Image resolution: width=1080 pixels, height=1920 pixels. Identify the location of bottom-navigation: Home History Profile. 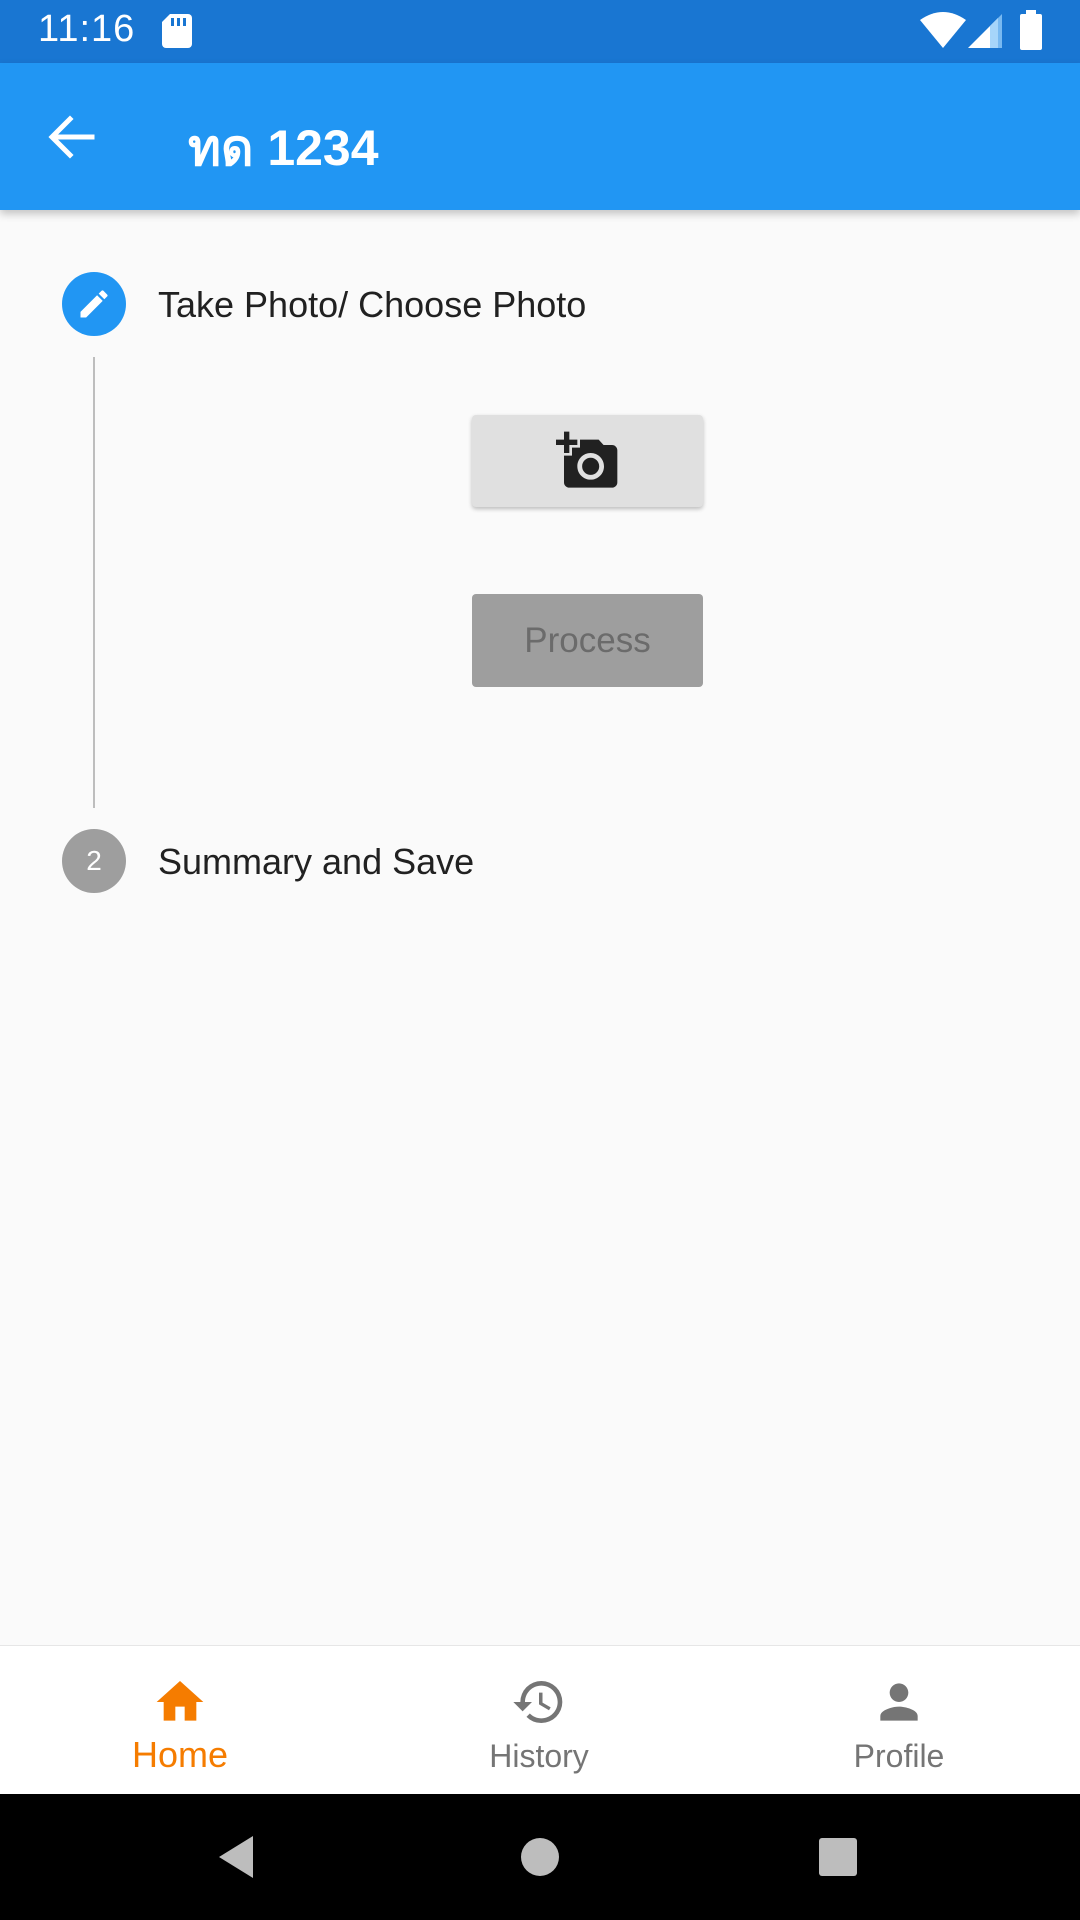
(540, 1720).